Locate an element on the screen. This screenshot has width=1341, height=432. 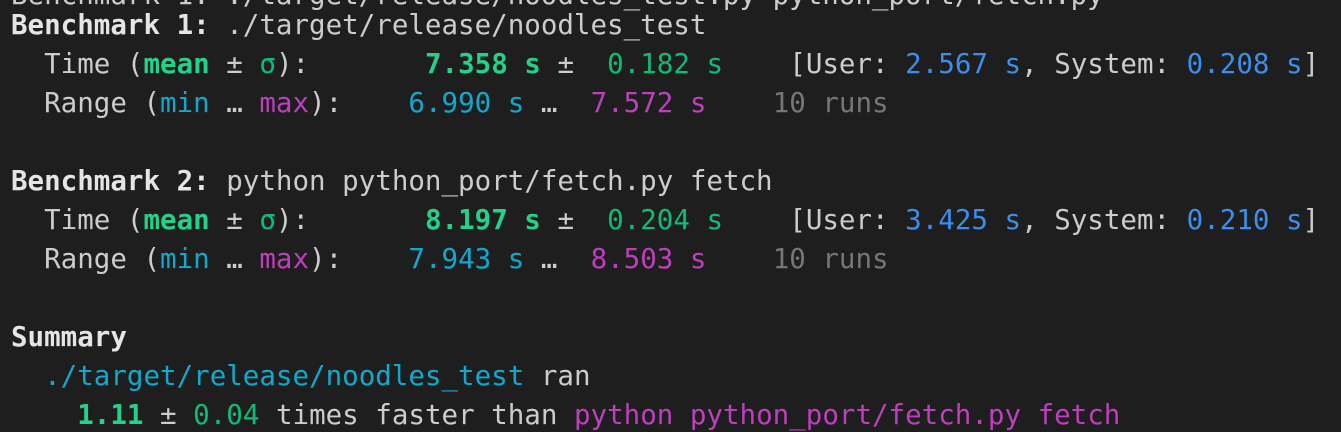
benchmark-1-sigma: 0.182 s is located at coordinates (665, 64).